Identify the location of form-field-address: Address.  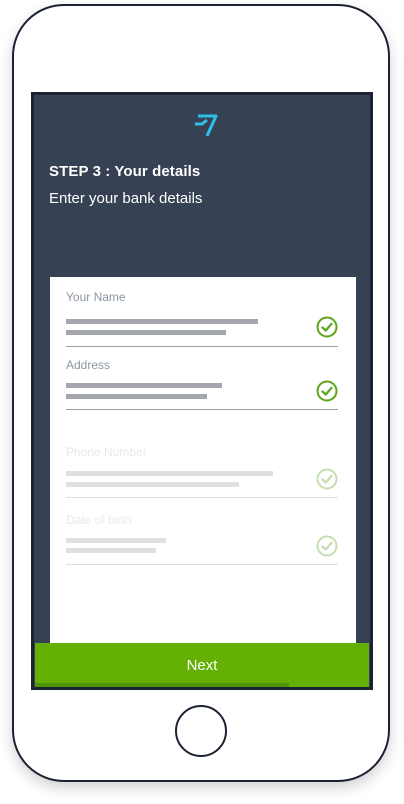
(202, 393).